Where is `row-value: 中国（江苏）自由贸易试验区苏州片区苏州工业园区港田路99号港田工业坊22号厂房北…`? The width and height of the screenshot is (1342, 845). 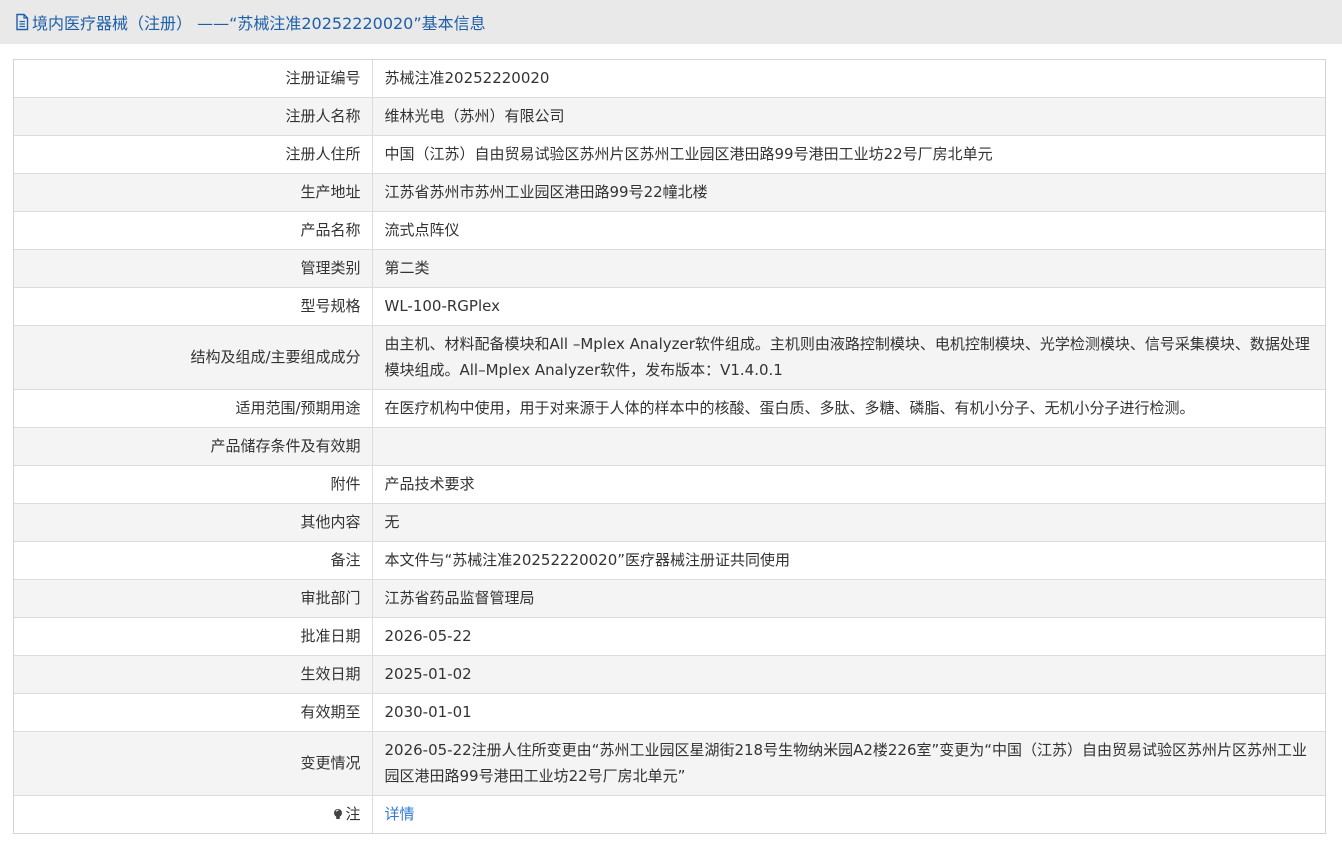
row-value: 中国（江苏）自由贸易试验区苏州片区苏州工业园区港田路99号港田工业坊22号厂房北… is located at coordinates (848, 154).